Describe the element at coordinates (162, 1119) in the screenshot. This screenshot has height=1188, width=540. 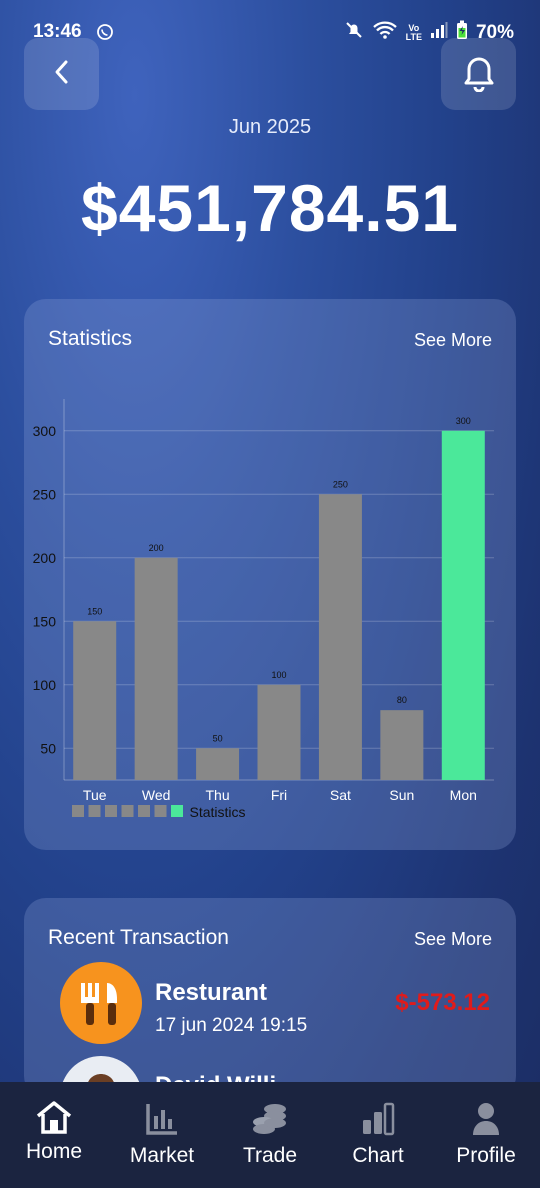
I see `bar-chart-icon` at that location.